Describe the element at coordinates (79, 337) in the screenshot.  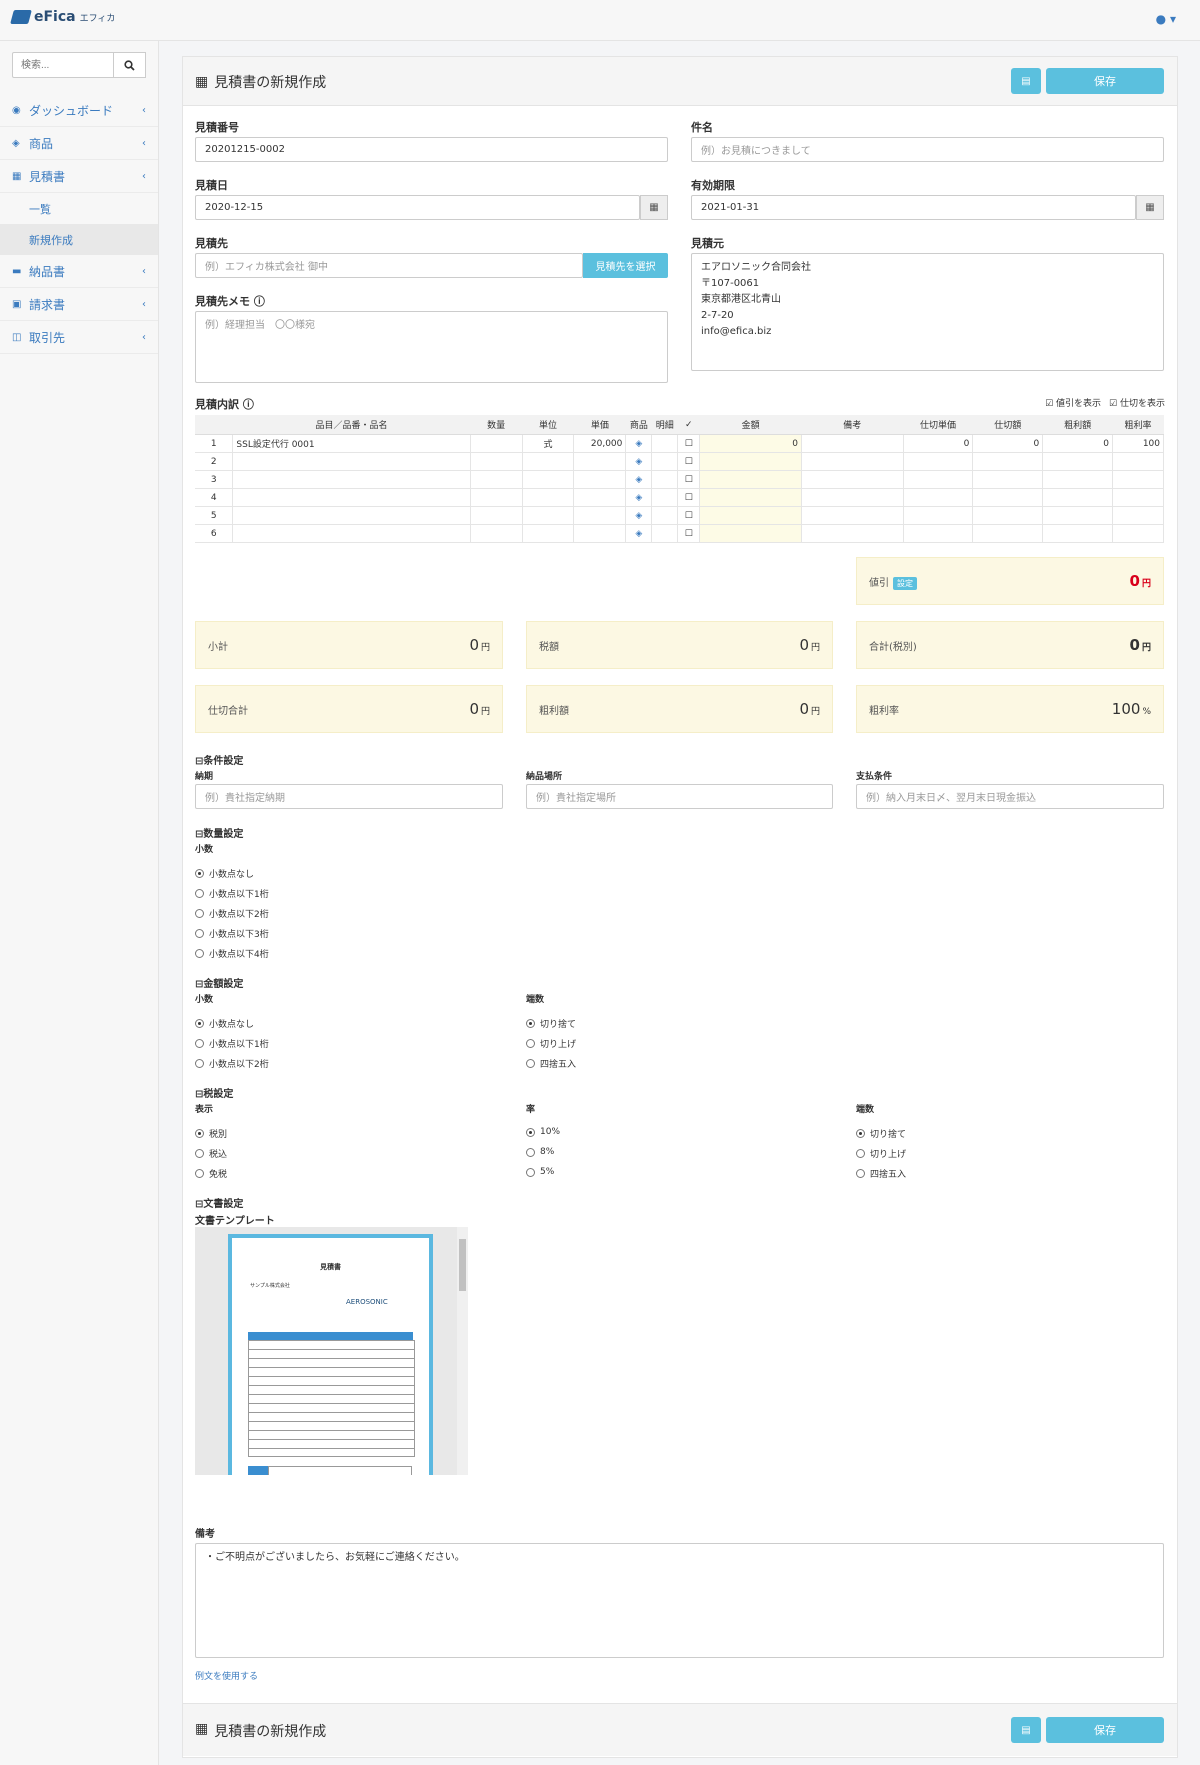
I see `sidebar-item-clients: ◫ 取引先 ‹` at that location.